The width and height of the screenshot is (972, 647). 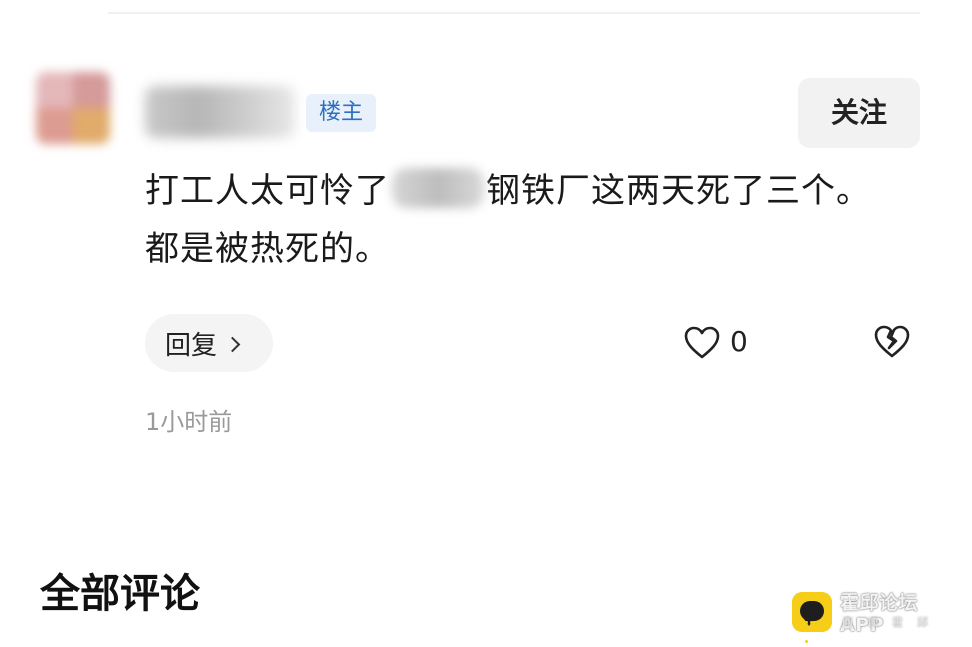 I want to click on all-comments-title: 全部评论, so click(x=120, y=594).